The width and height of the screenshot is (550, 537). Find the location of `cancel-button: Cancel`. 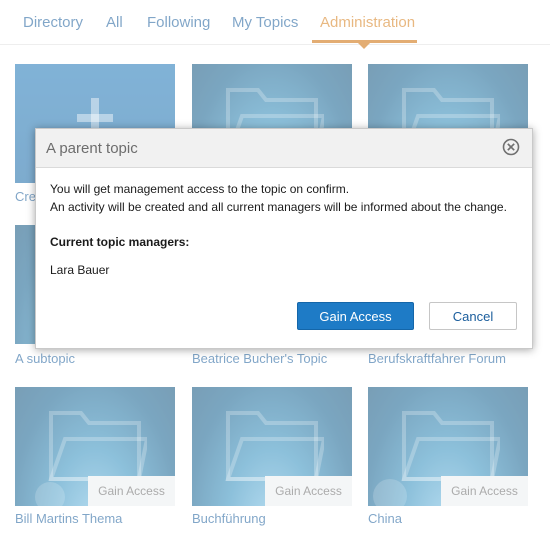

cancel-button: Cancel is located at coordinates (473, 316).